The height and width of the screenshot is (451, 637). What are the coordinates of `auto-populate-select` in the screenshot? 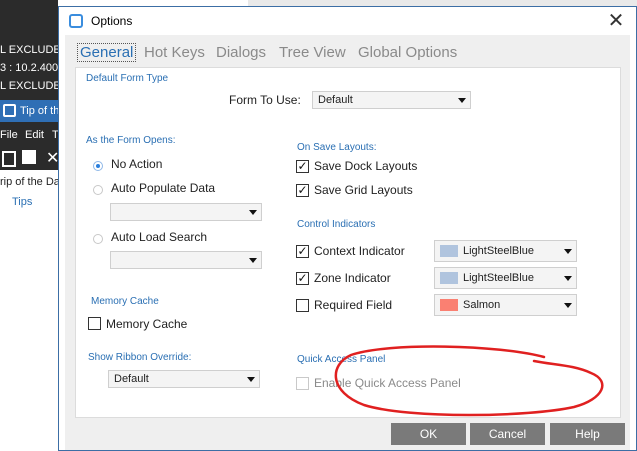 It's located at (186, 212).